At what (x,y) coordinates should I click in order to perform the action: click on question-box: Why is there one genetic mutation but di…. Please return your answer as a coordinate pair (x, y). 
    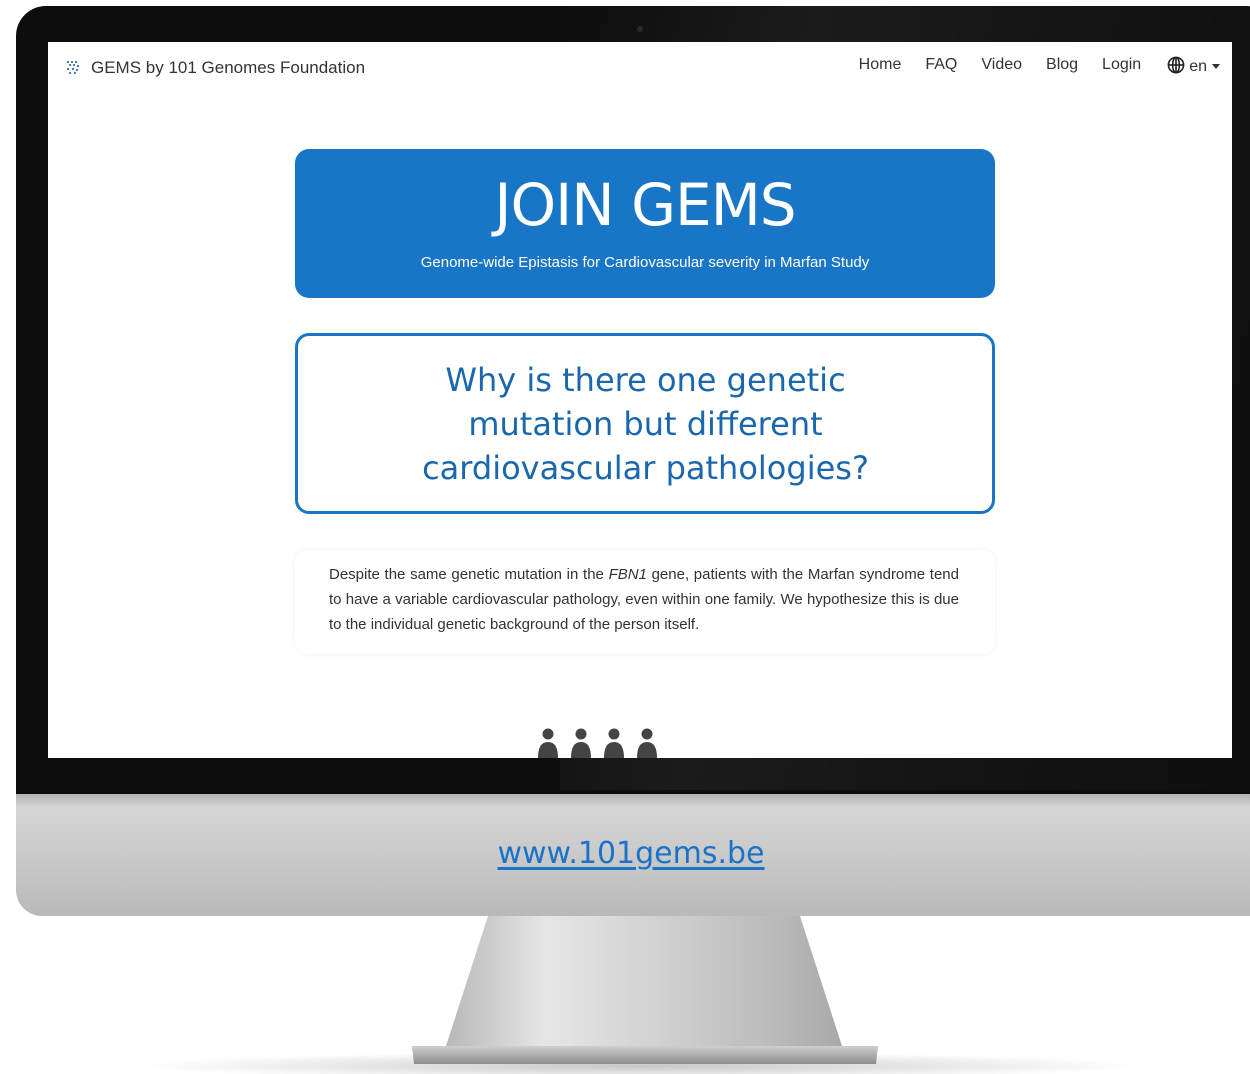
    Looking at the image, I should click on (645, 423).